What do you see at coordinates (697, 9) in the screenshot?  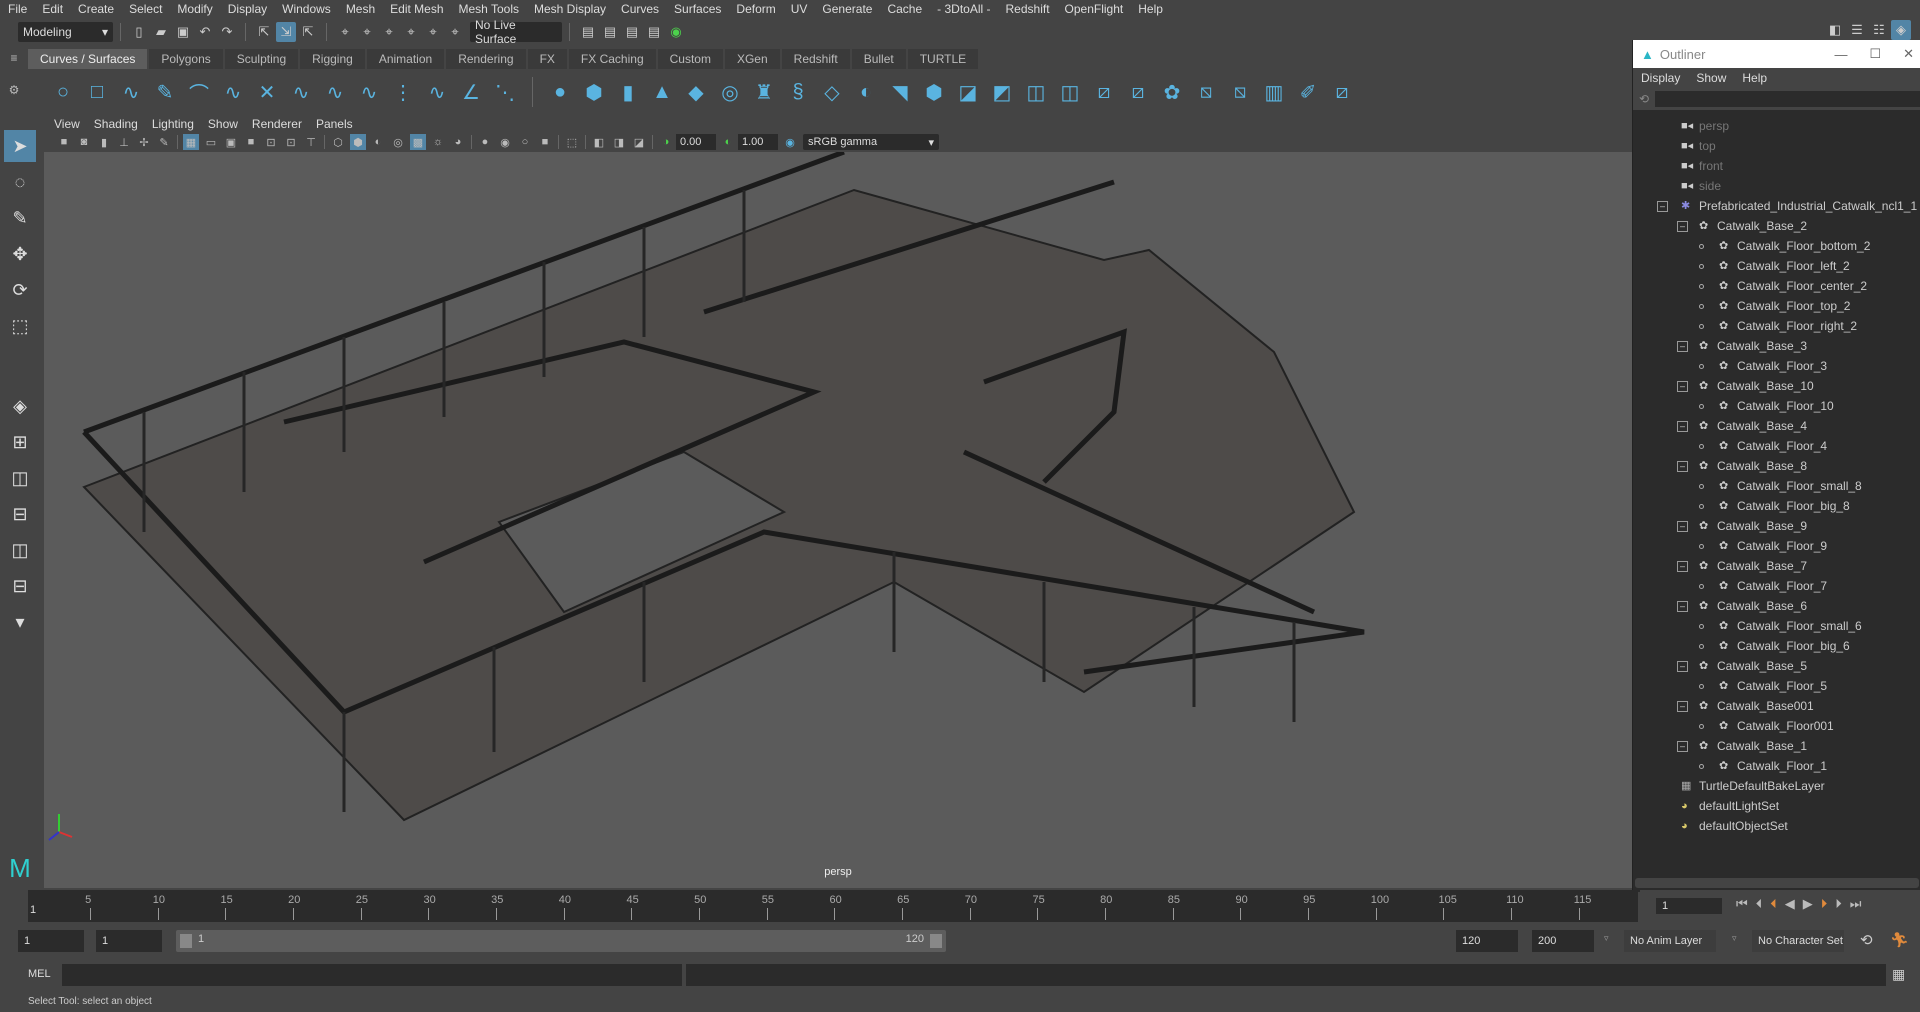 I see `menu-surfaces: Surfaces` at bounding box center [697, 9].